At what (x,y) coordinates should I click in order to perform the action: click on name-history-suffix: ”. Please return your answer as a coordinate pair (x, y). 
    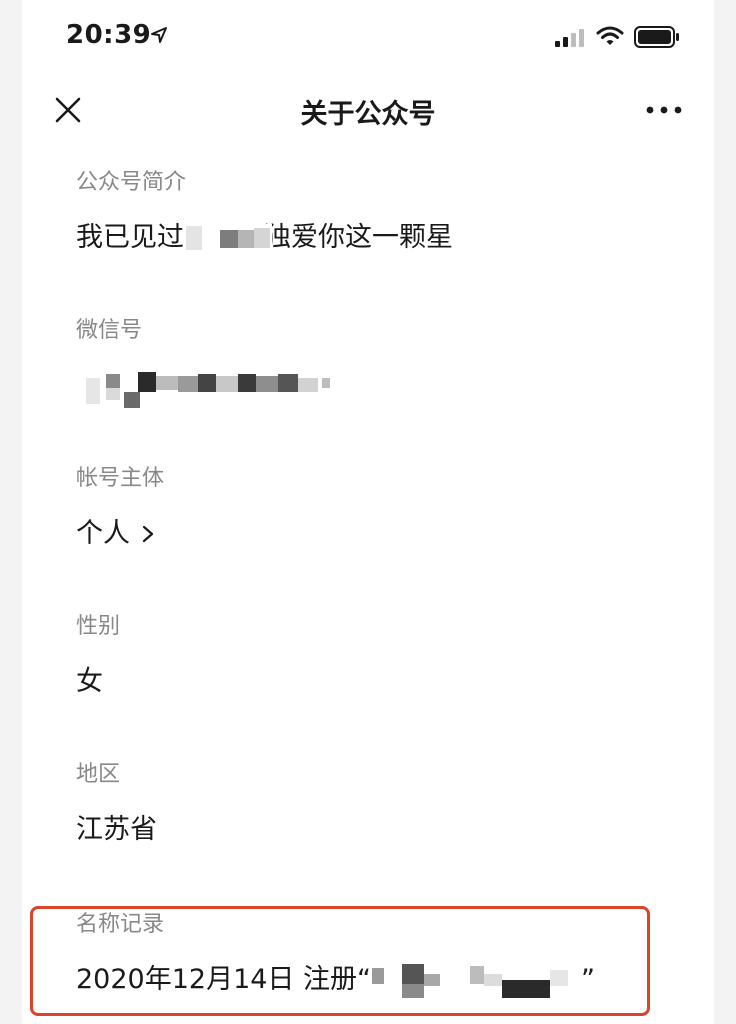
    Looking at the image, I should click on (588, 979).